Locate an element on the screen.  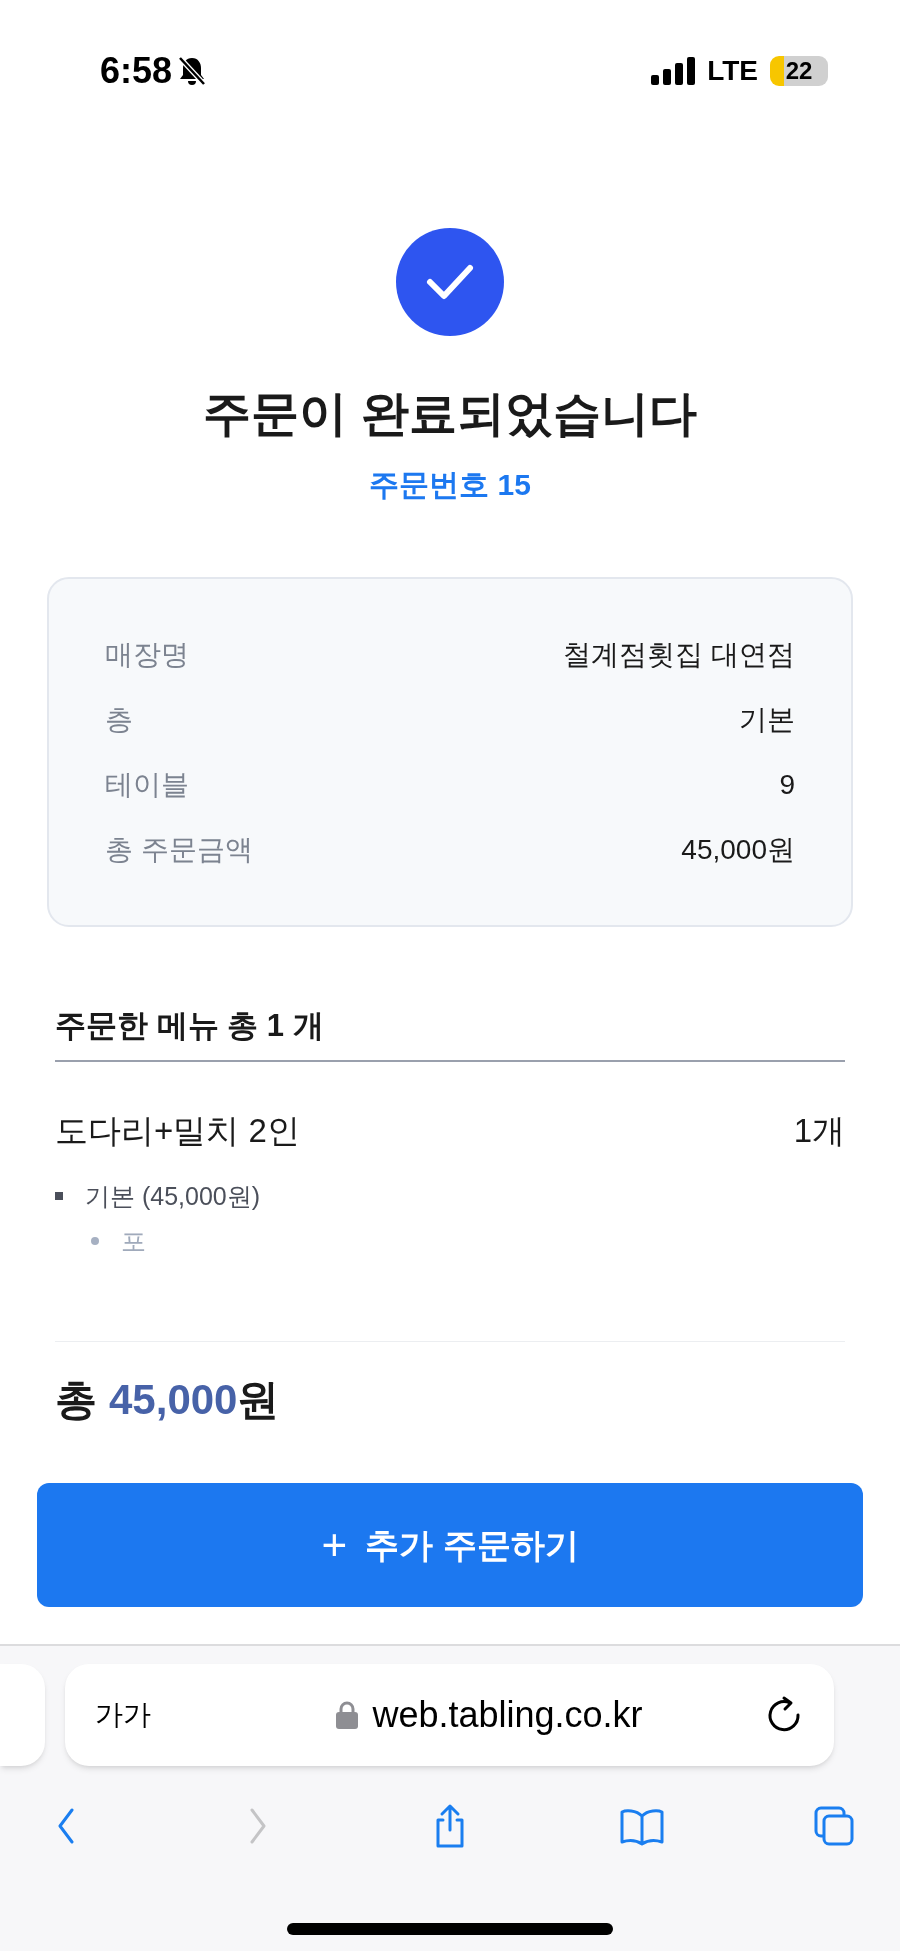
url-text: web.tabling.co.kr is located at coordinates (507, 1715).